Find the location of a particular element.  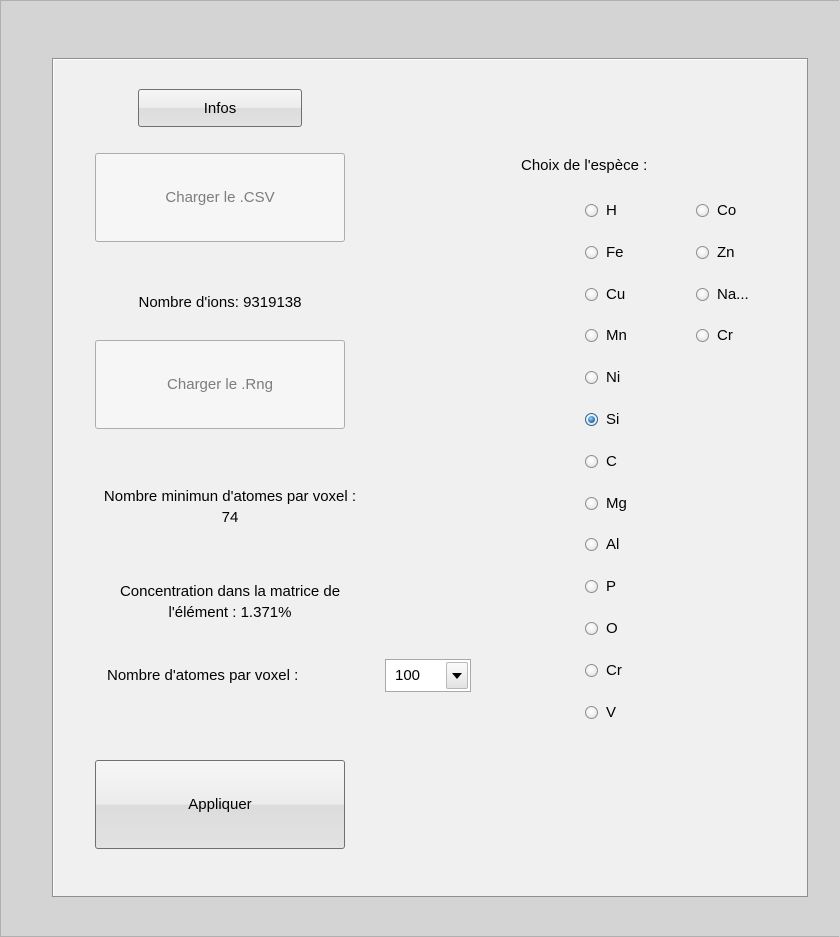

atoms-per-voxel-label: Nombre d'atomes par voxel : is located at coordinates (203, 675).